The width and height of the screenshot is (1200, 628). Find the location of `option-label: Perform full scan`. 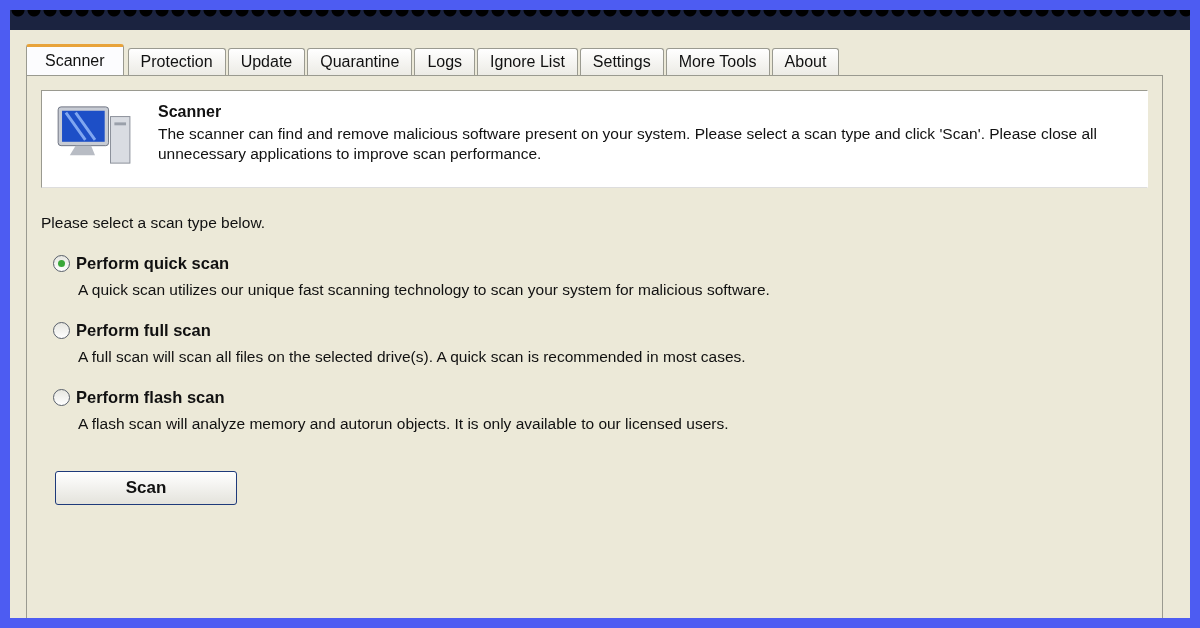

option-label: Perform full scan is located at coordinates (143, 330).